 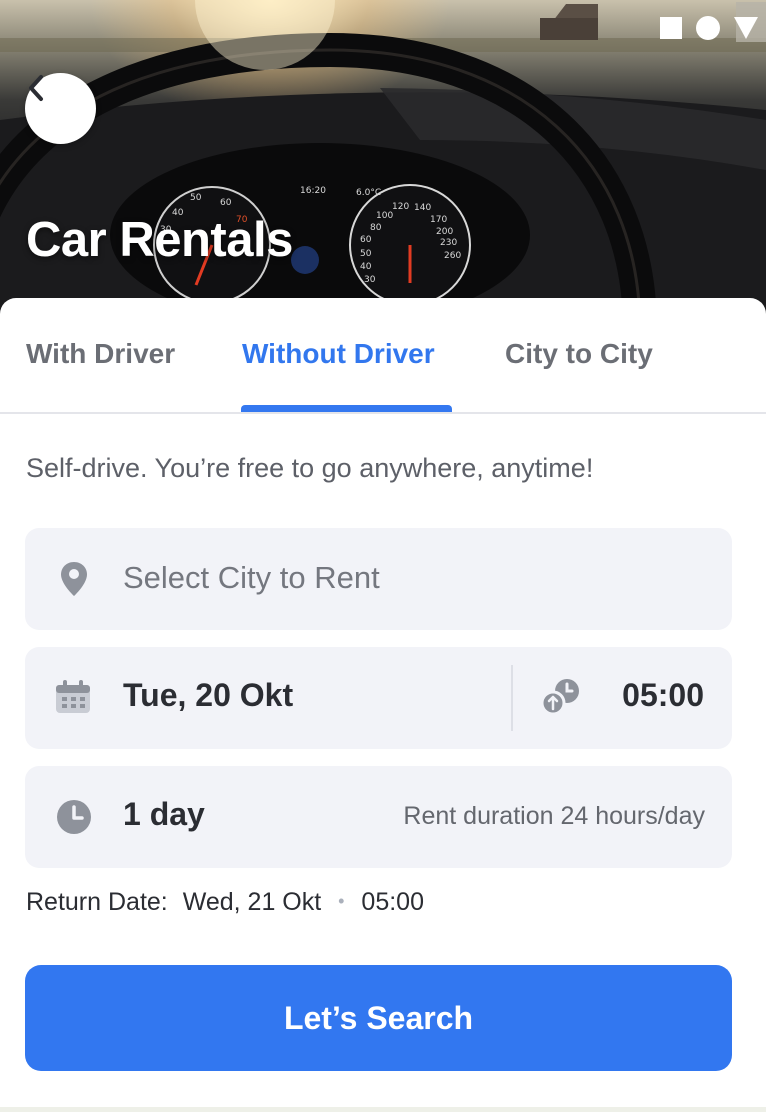 I want to click on svg-text: 6.0°C, so click(x=368, y=193).